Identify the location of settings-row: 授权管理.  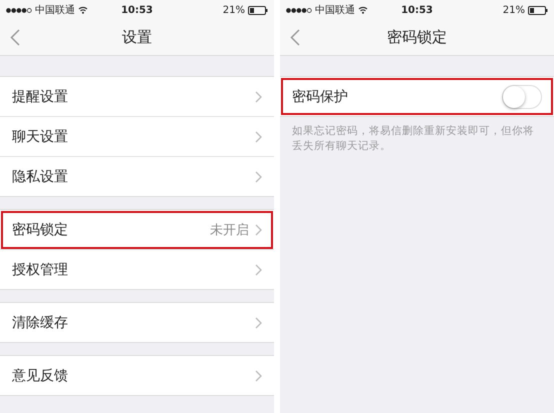
(137, 269).